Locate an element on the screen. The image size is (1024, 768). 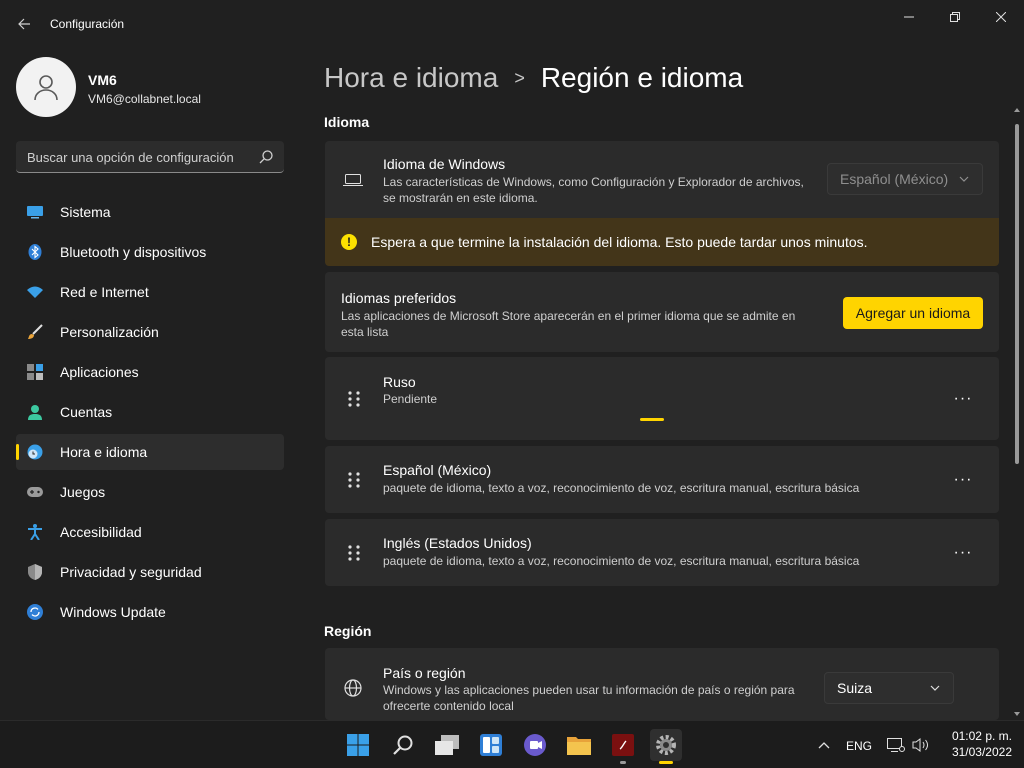
sidebar-item-hora-idioma: Hora e idioma is located at coordinates (150, 452).